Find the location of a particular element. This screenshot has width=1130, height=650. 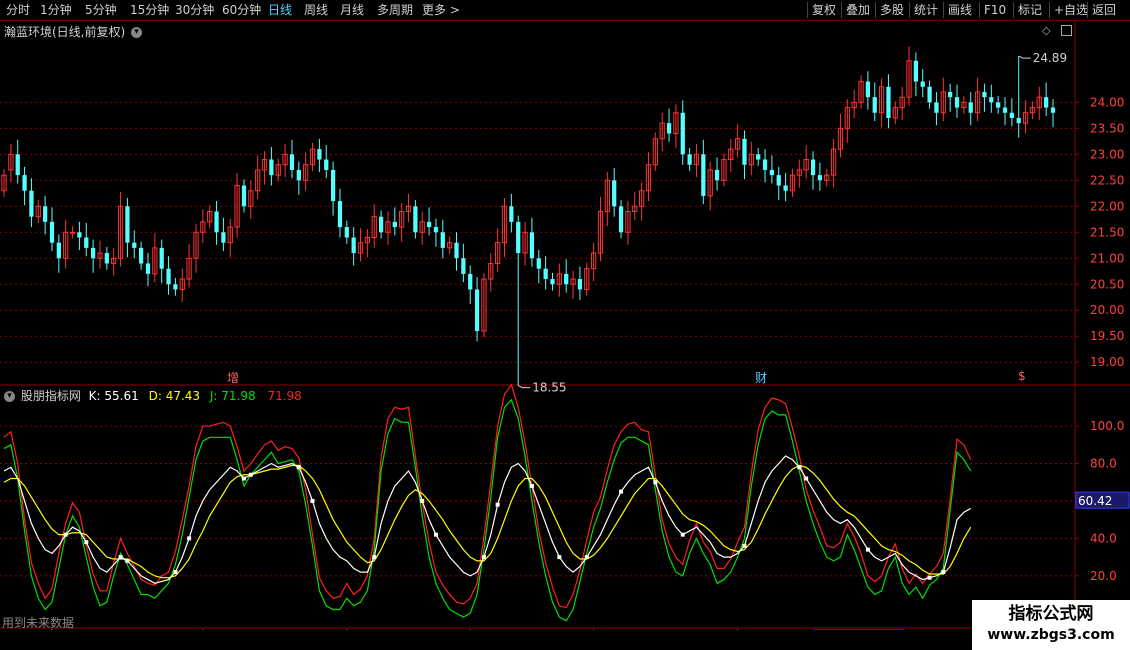

tool-button-1: 叠加 is located at coordinates (858, 10).